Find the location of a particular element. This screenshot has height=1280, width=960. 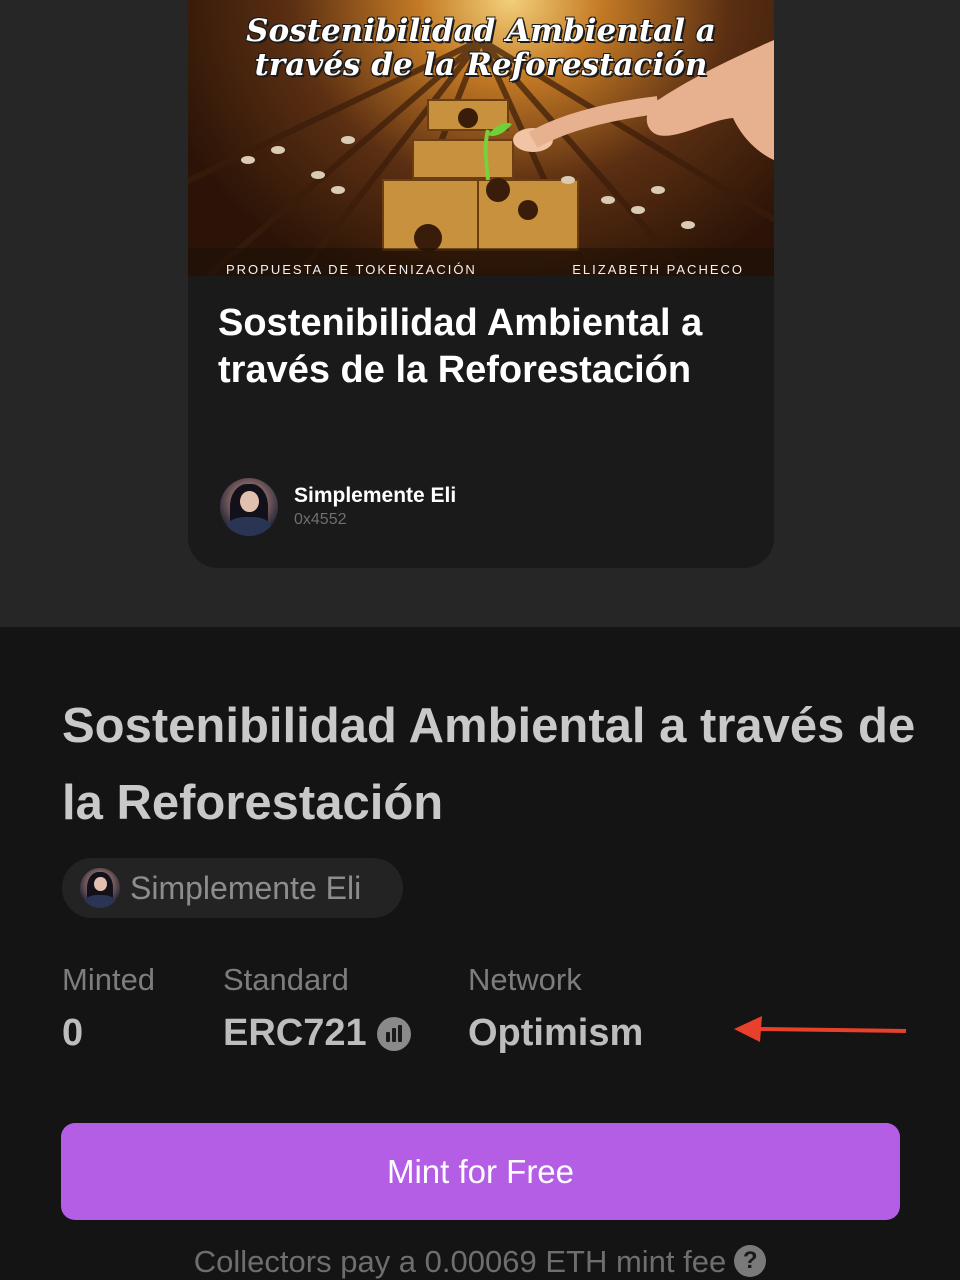

card-author: Simplemente Eli 0x4552 is located at coordinates (420, 507).